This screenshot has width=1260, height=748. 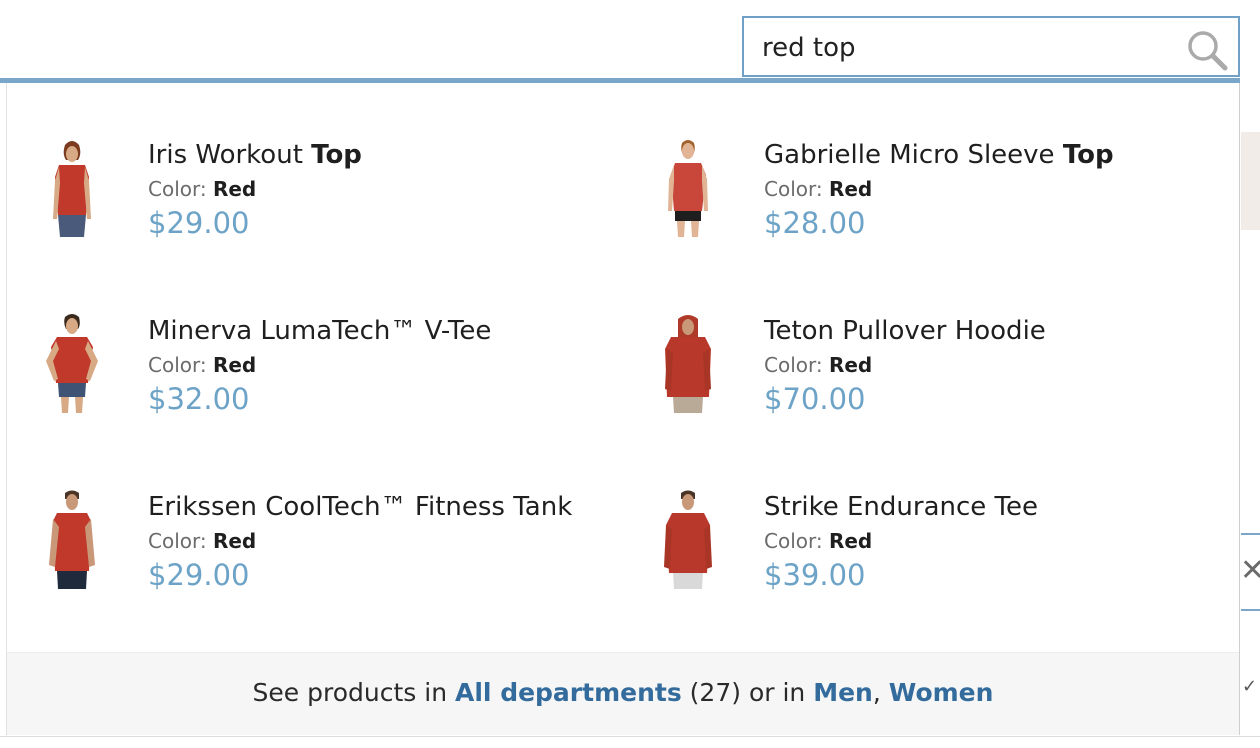 I want to click on search-icon, so click(x=1207, y=50).